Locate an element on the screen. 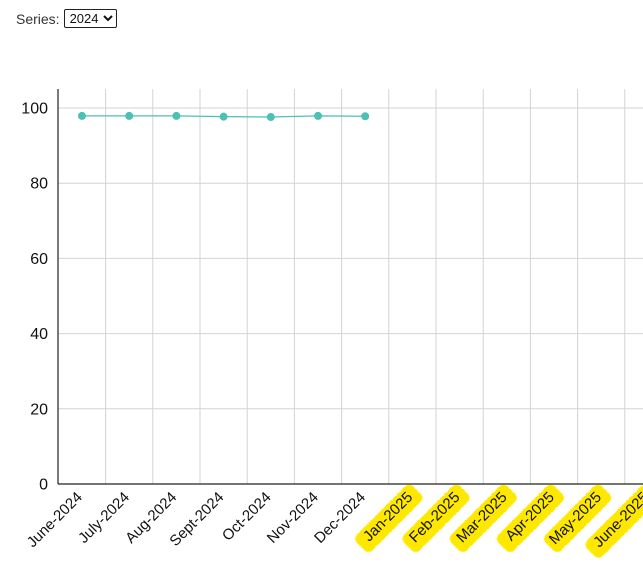 The image size is (643, 571). y-tick-label: 40 is located at coordinates (39, 334).